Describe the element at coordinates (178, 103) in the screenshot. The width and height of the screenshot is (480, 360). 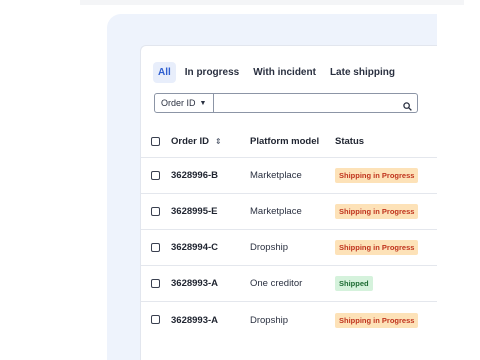
I see `select-value: Order ID` at that location.